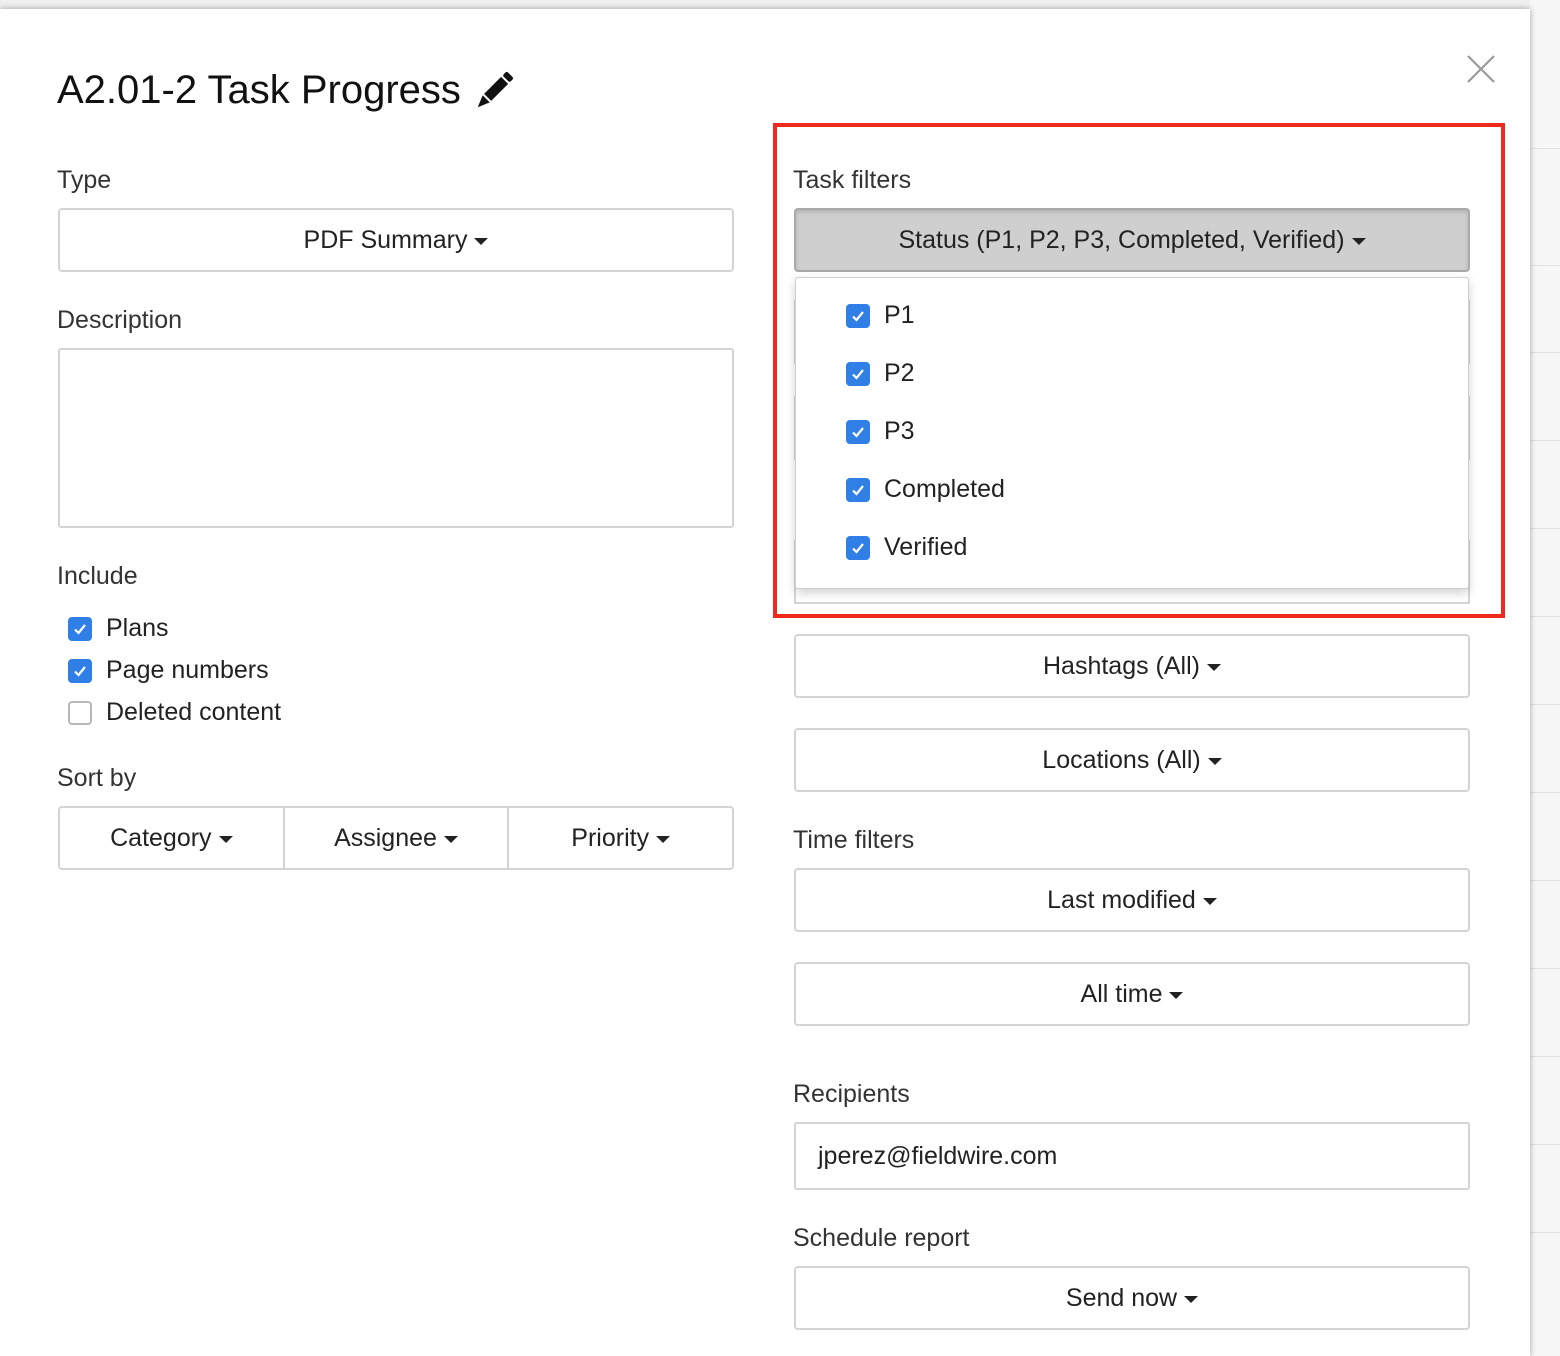 The height and width of the screenshot is (1356, 1560). I want to click on include-deleted-content: Deleted content, so click(174, 712).